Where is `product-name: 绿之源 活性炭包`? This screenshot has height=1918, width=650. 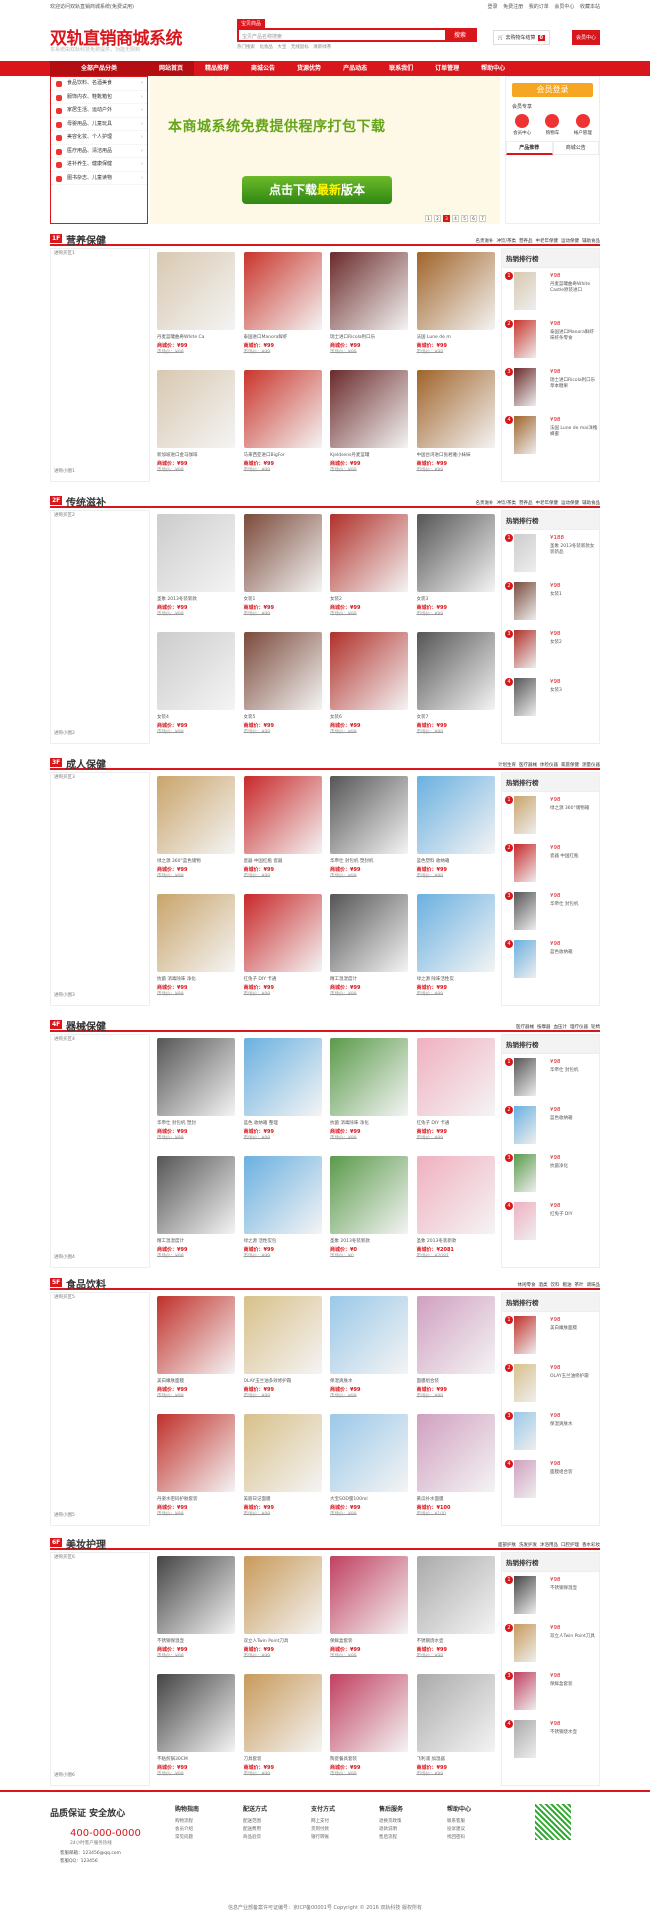 product-name: 绿之源 活性炭包 is located at coordinates (283, 1242).